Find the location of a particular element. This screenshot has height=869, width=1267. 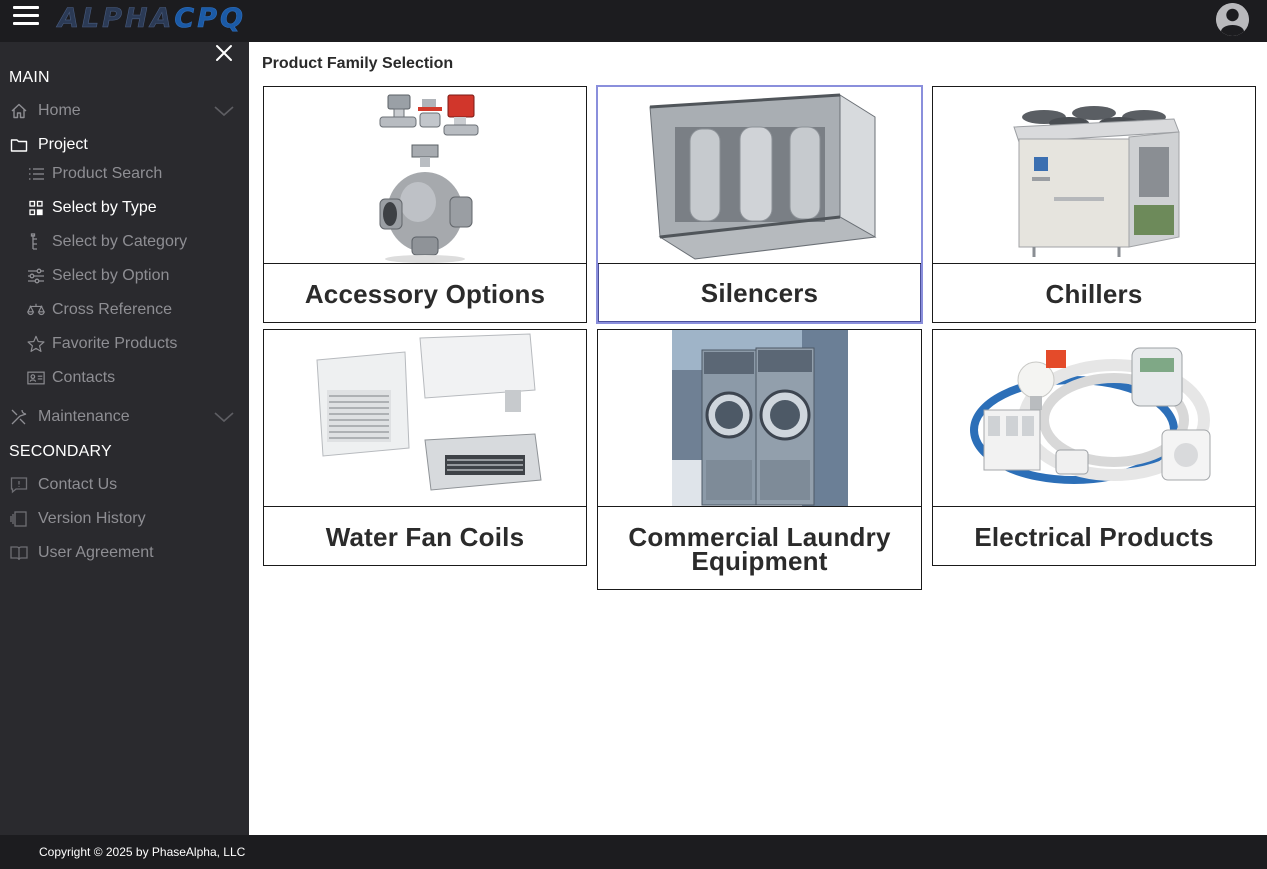

contact-card-icon is located at coordinates (36, 378).